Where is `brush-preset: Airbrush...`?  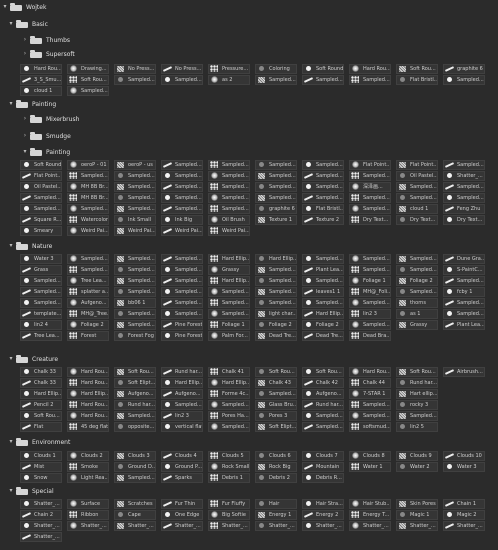
brush-preset: Airbrush... is located at coordinates (464, 372).